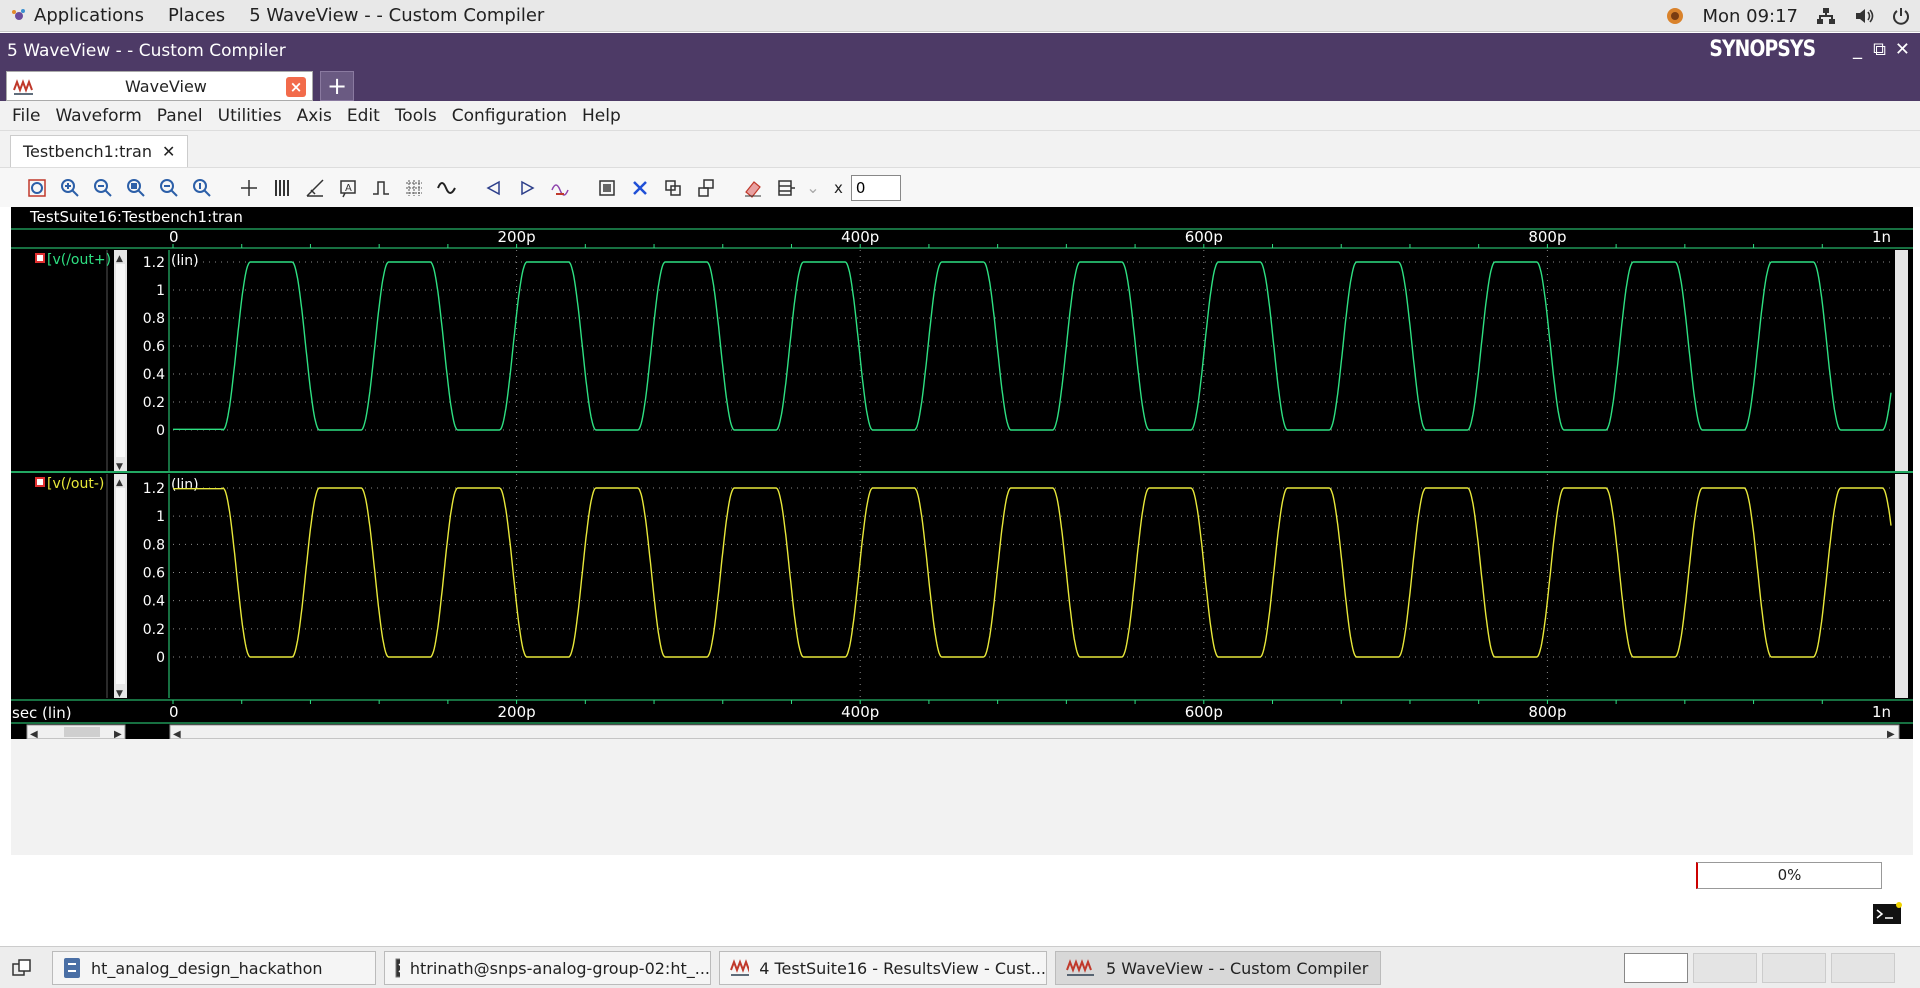 The image size is (1920, 988). What do you see at coordinates (1902, 49) in the screenshot?
I see `close-icon: ✕` at bounding box center [1902, 49].